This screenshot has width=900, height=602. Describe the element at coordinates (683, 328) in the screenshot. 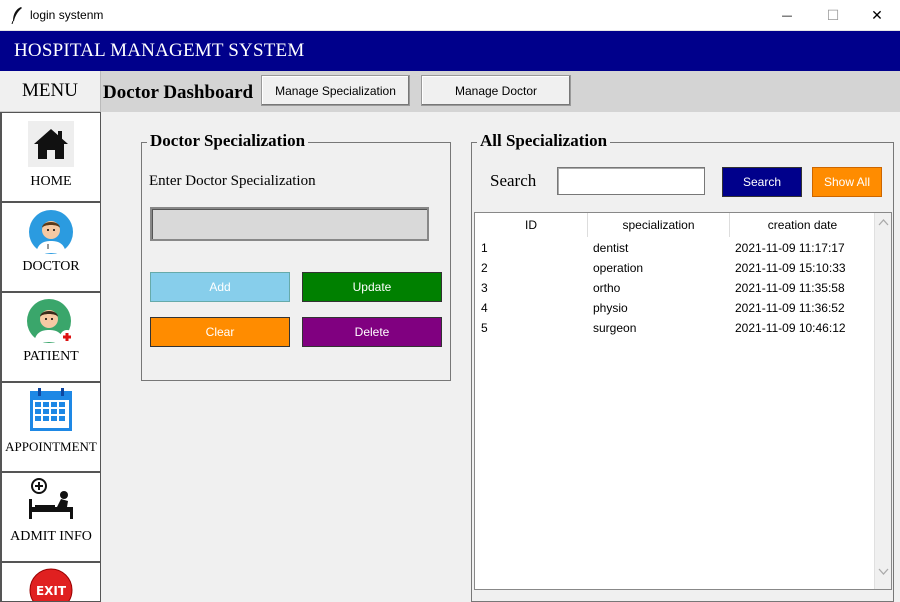

I see `table-row: 5 surgeon 2021-11-09 10:46:12` at that location.